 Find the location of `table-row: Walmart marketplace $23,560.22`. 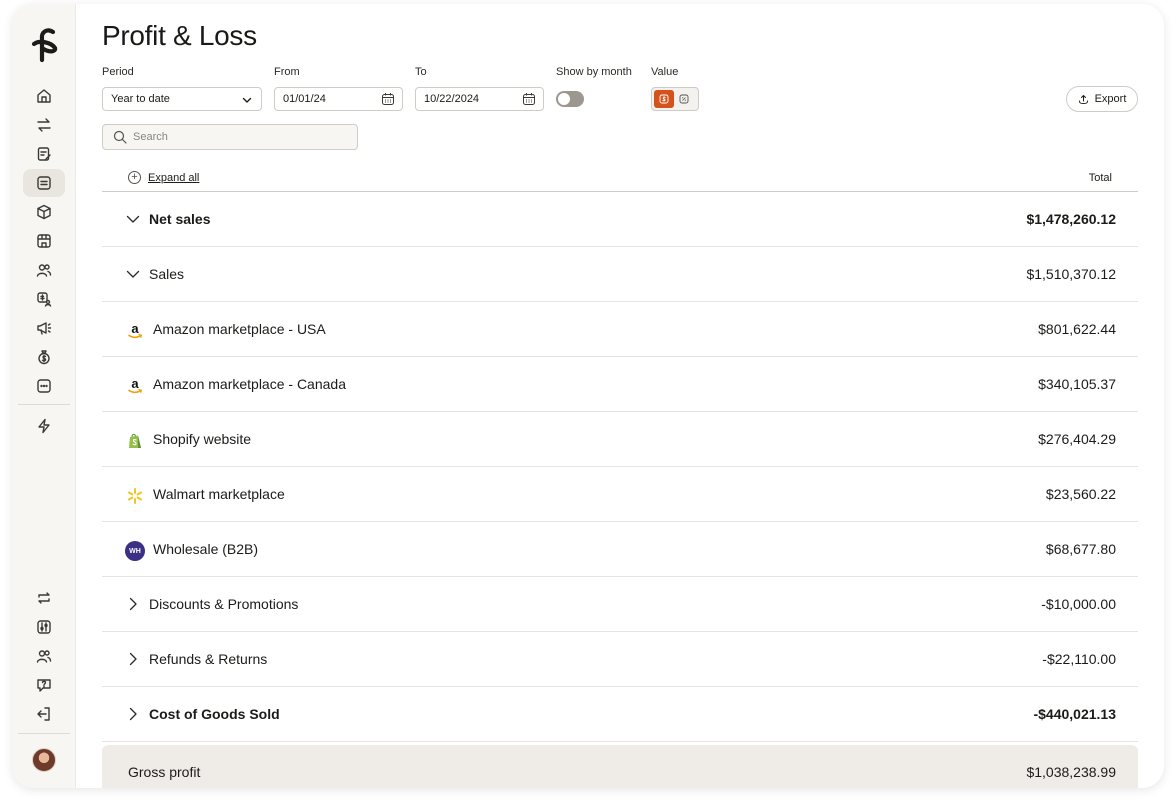

table-row: Walmart marketplace $23,560.22 is located at coordinates (620, 494).